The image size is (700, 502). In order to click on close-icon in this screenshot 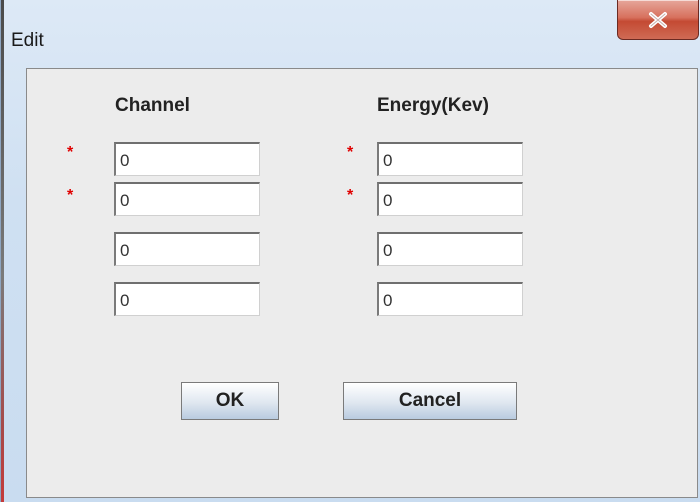, I will do `click(658, 19)`.